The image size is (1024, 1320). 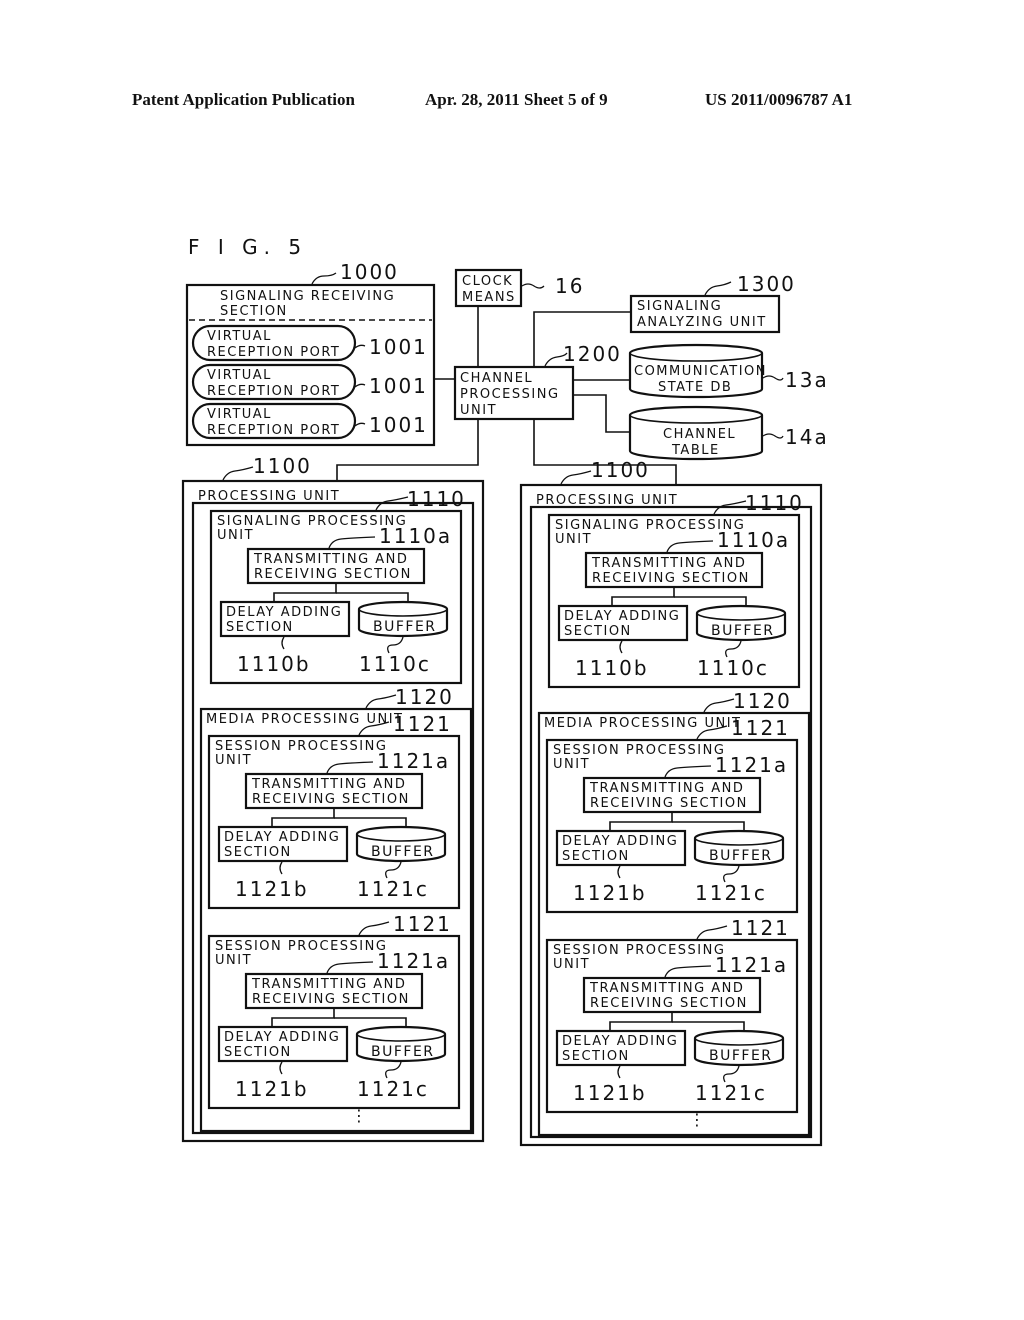 I want to click on signaling-analyzing-label-2: ANALYZING UNIT, so click(x=702, y=322).